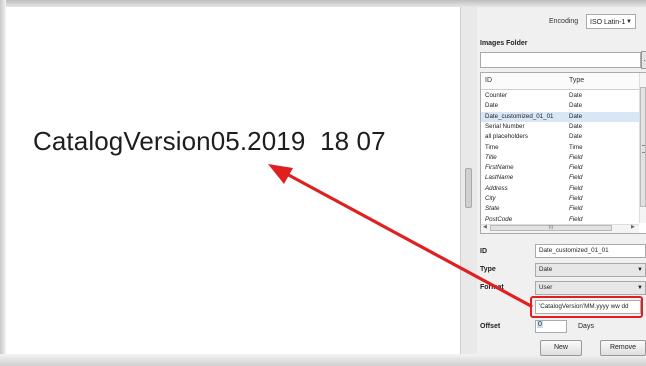 This screenshot has height=366, width=646. What do you see at coordinates (643, 149) in the screenshot?
I see `scroll-grip-icon` at bounding box center [643, 149].